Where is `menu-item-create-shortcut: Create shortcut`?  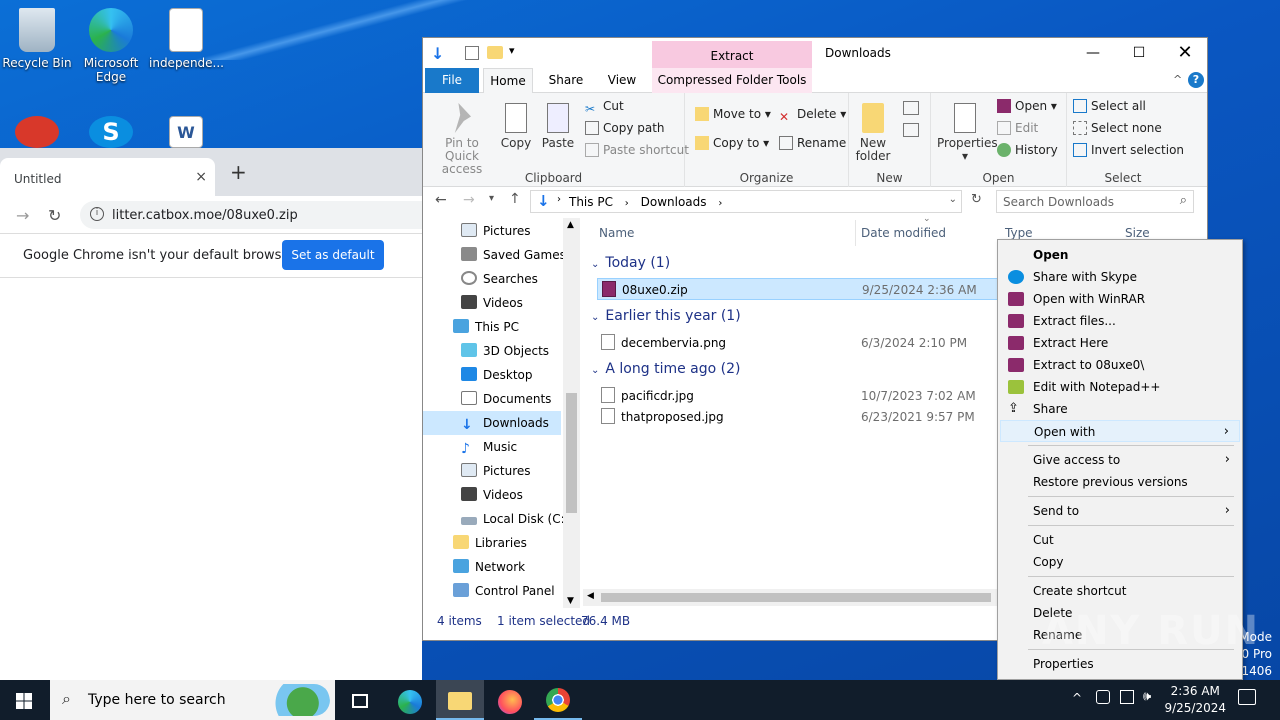
menu-item-create-shortcut: Create shortcut is located at coordinates (1120, 591).